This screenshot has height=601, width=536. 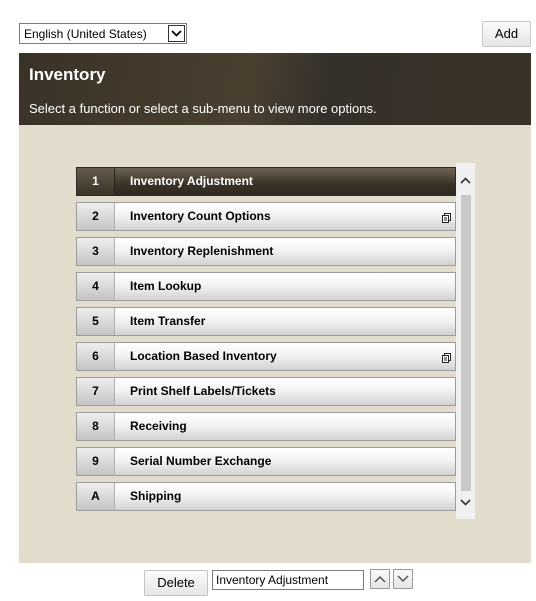 What do you see at coordinates (96, 356) in the screenshot?
I see `menu-item-key: 6` at bounding box center [96, 356].